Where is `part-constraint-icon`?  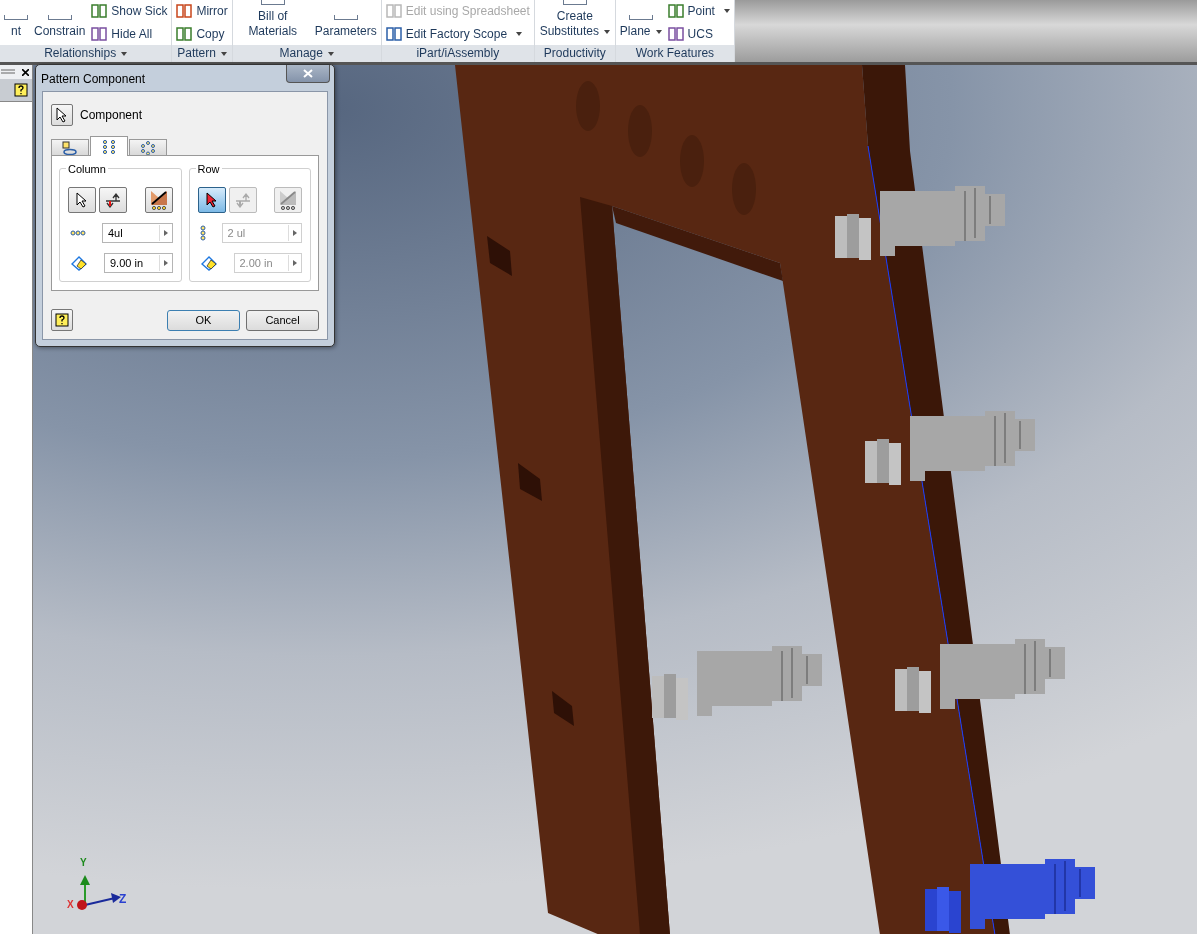
part-constraint-icon is located at coordinates (70, 147).